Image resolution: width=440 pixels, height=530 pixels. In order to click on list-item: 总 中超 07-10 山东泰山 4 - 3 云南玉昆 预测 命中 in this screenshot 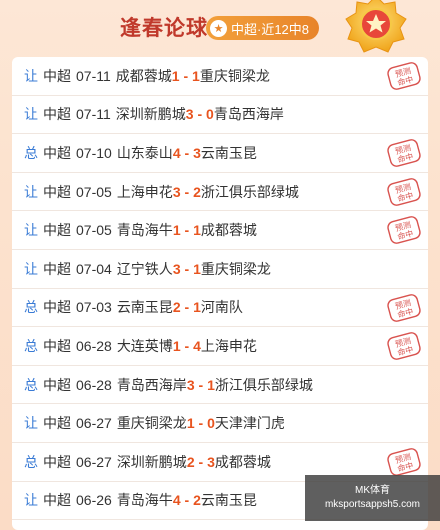, I will do `click(220, 153)`.